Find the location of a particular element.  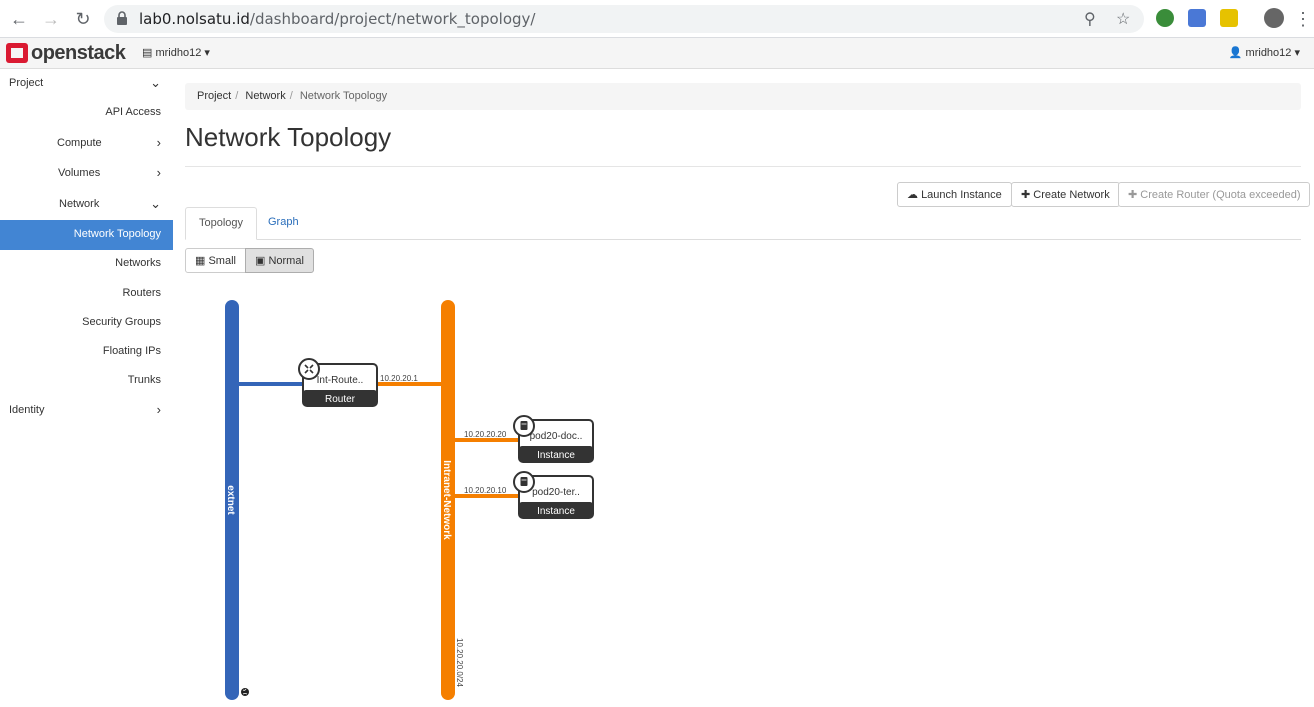

extnet-label: extnet is located at coordinates (230, 500).